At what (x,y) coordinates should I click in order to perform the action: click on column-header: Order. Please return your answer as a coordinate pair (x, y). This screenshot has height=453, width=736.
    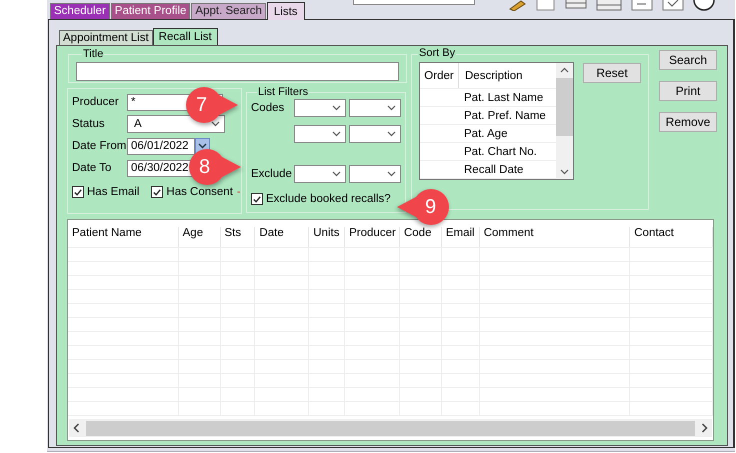
    Looking at the image, I should click on (439, 75).